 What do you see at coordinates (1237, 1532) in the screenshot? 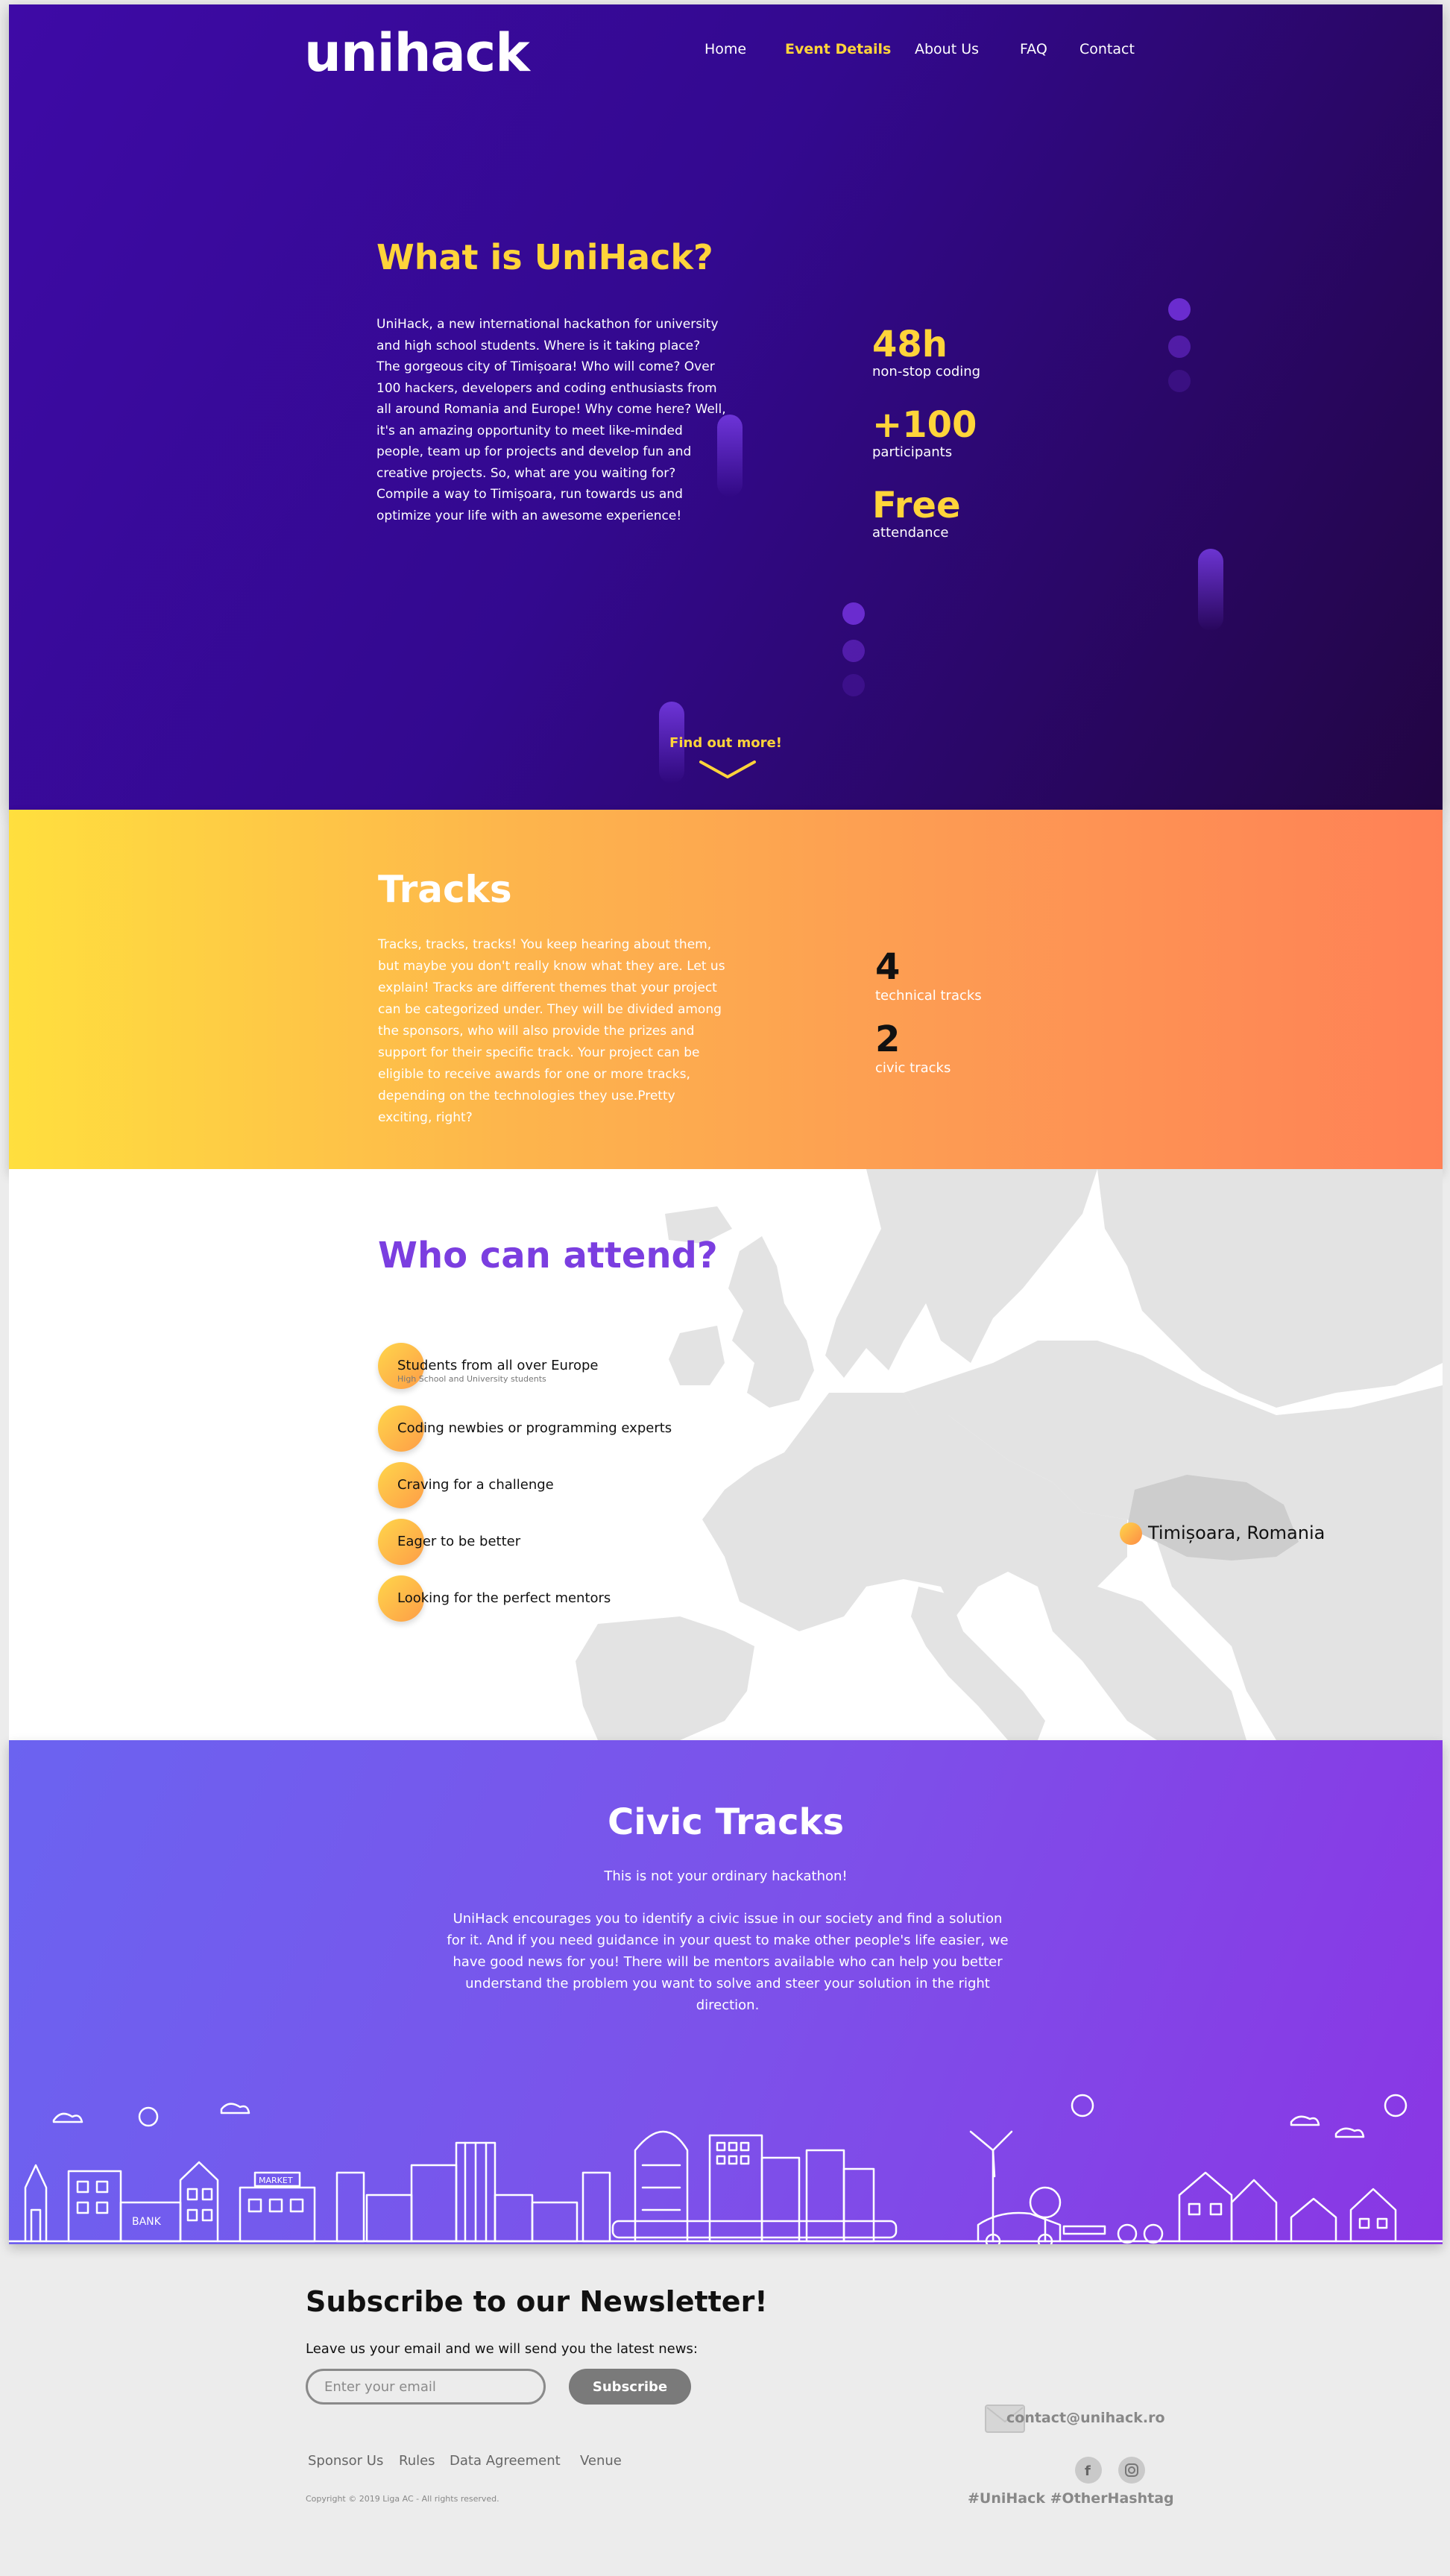
I see `location-label: Timișoara, Romania` at bounding box center [1237, 1532].